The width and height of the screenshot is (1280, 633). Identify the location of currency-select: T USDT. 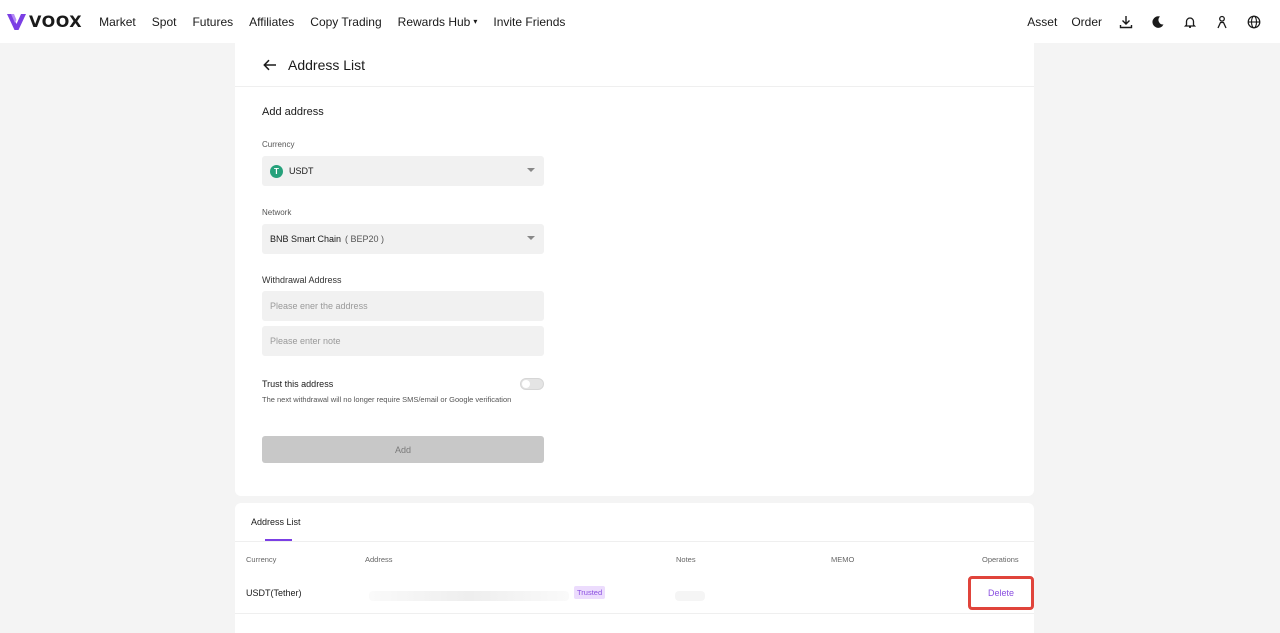
(403, 171).